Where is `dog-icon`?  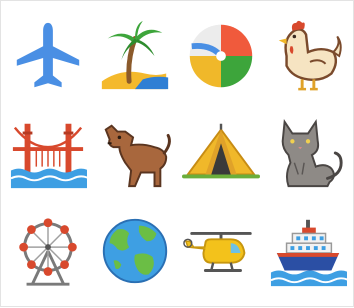 dog-icon is located at coordinates (137, 156).